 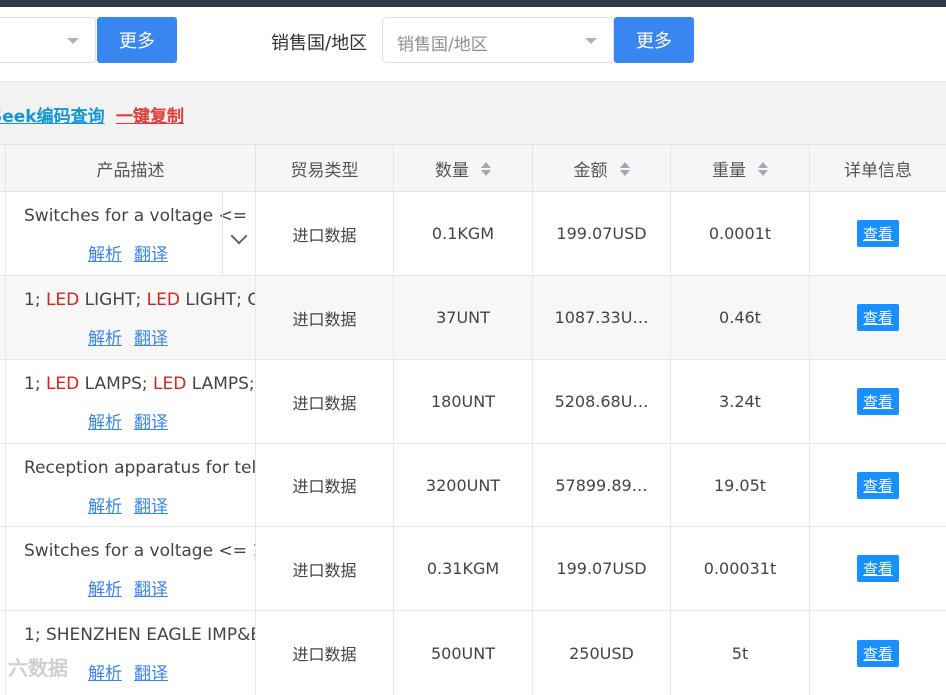 I want to click on quantity-cell: 0.1KGM, so click(x=463, y=233).